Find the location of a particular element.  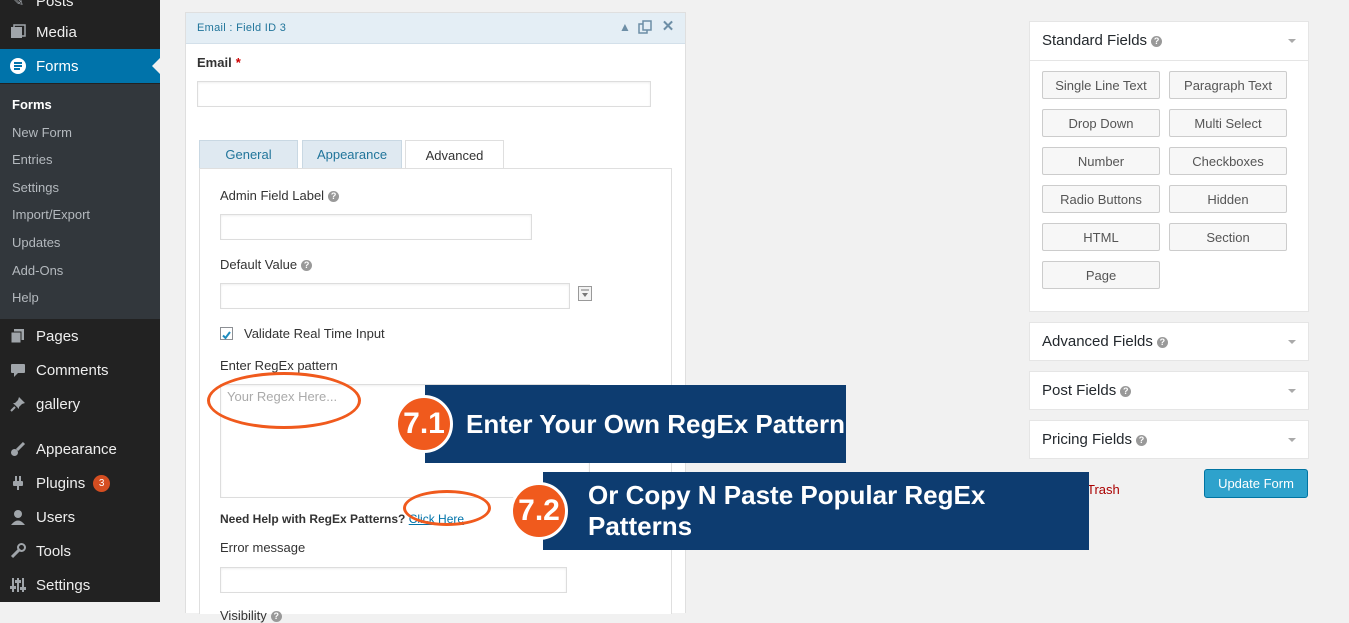

drop-down-button: Drop Down is located at coordinates (1101, 123).